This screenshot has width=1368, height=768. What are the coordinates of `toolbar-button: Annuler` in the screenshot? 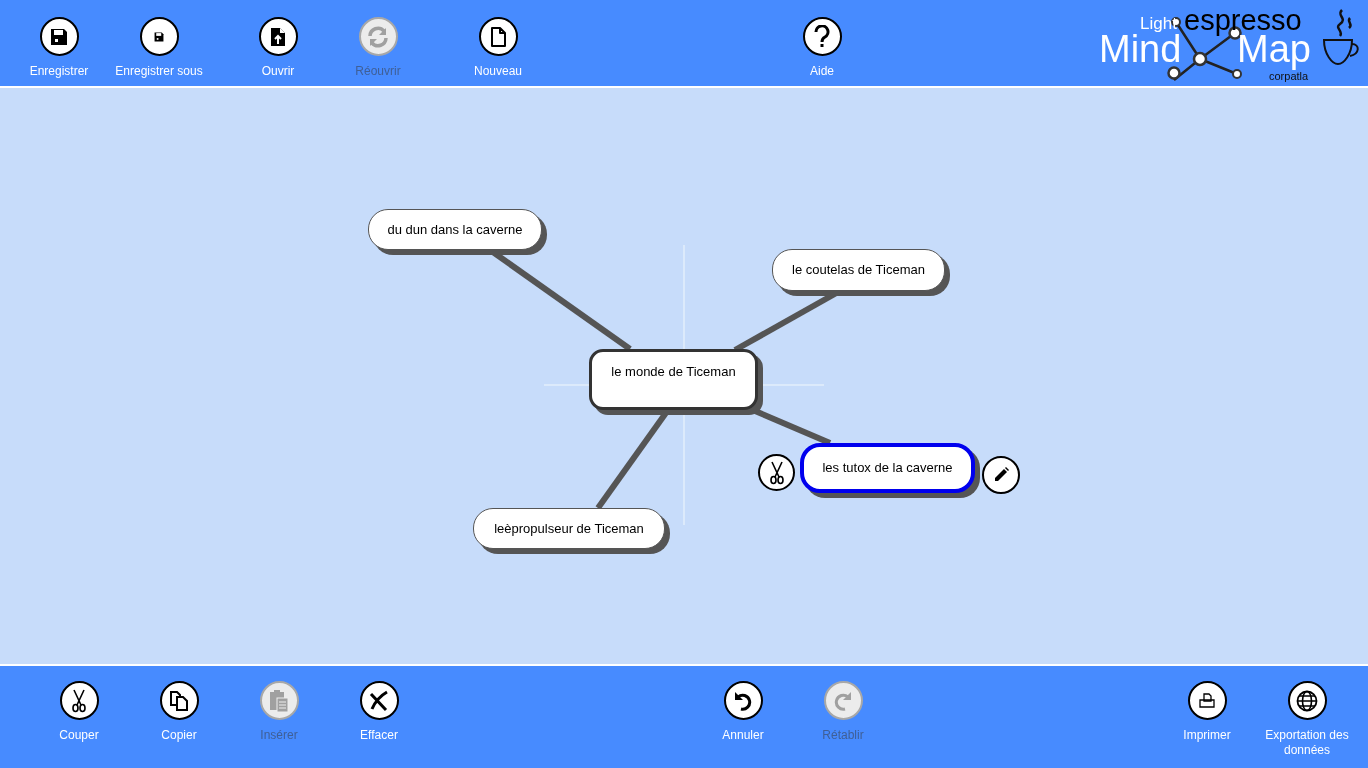 It's located at (743, 712).